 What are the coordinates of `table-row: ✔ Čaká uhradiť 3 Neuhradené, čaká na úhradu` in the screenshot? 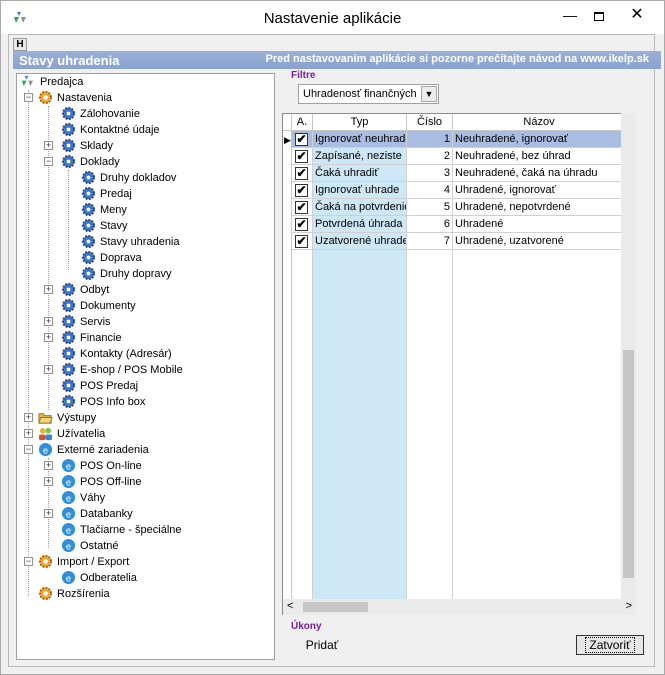 It's located at (463, 173).